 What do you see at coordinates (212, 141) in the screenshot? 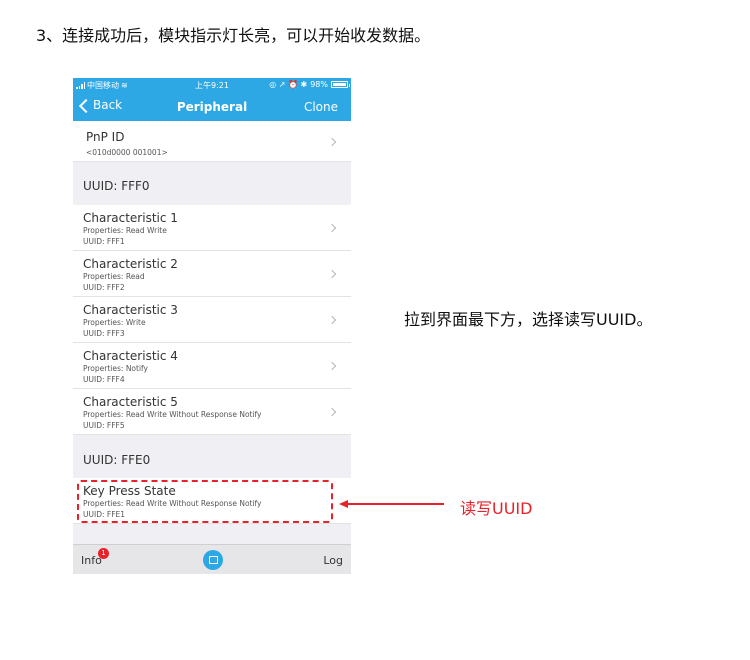
I see `pnp-id-row: PnP ID <010d0000 001001>` at bounding box center [212, 141].